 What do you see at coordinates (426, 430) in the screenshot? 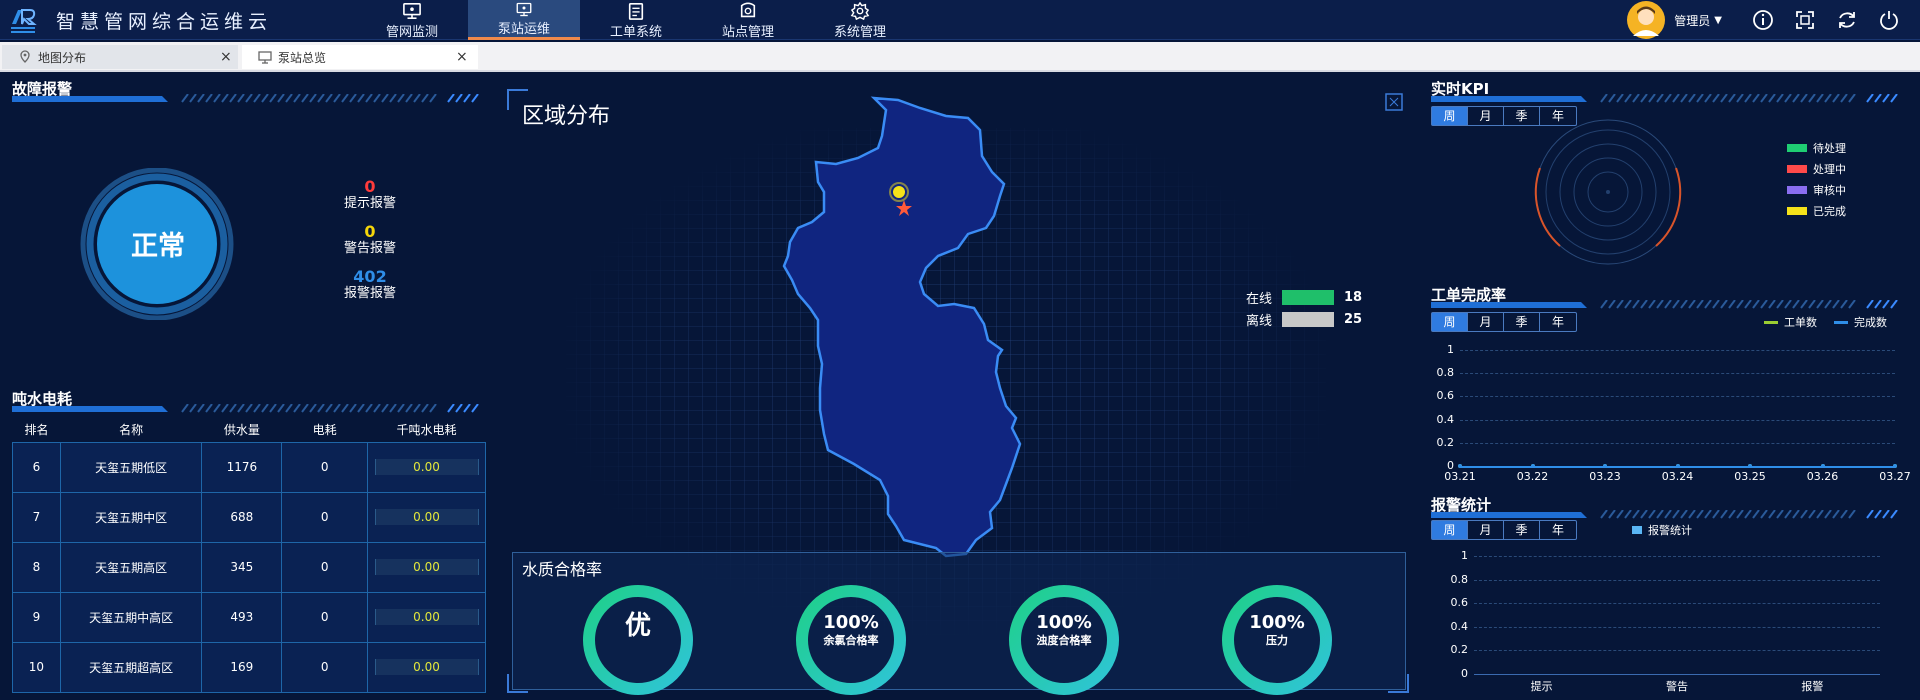
I see `column-header: 千吨水电耗` at bounding box center [426, 430].